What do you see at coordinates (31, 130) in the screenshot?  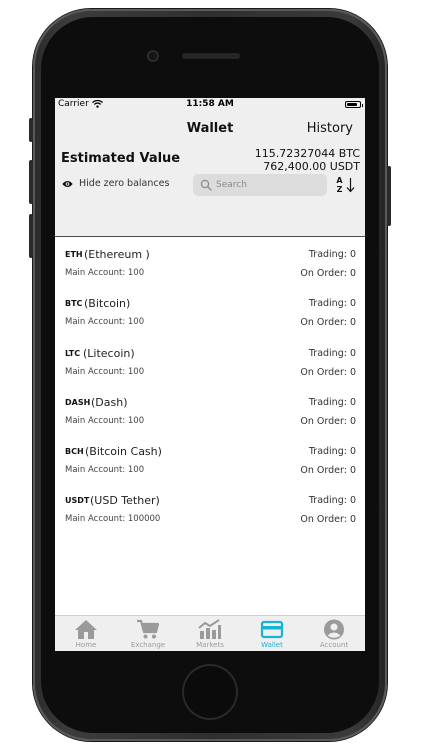 I see `silent-switch` at bounding box center [31, 130].